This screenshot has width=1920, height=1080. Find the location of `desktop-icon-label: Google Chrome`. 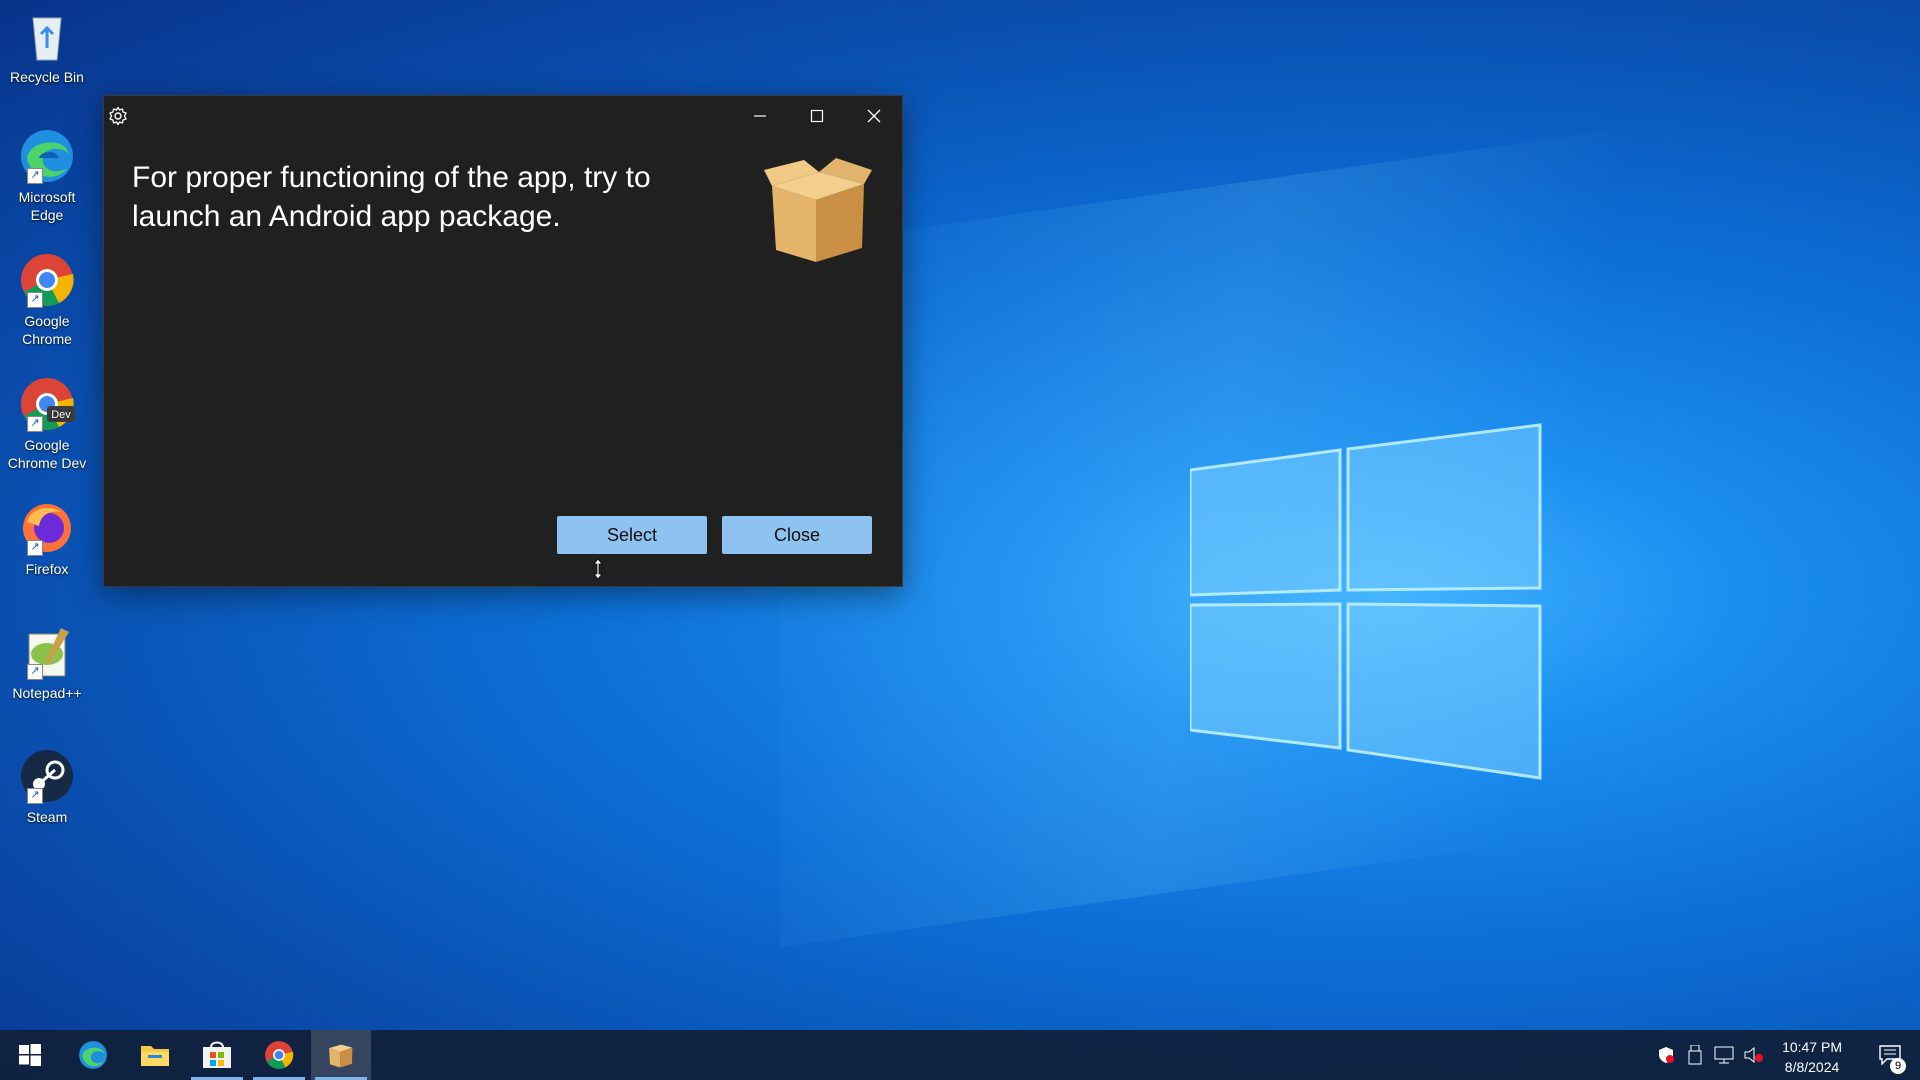

desktop-icon-label: Google Chrome is located at coordinates (47, 330).